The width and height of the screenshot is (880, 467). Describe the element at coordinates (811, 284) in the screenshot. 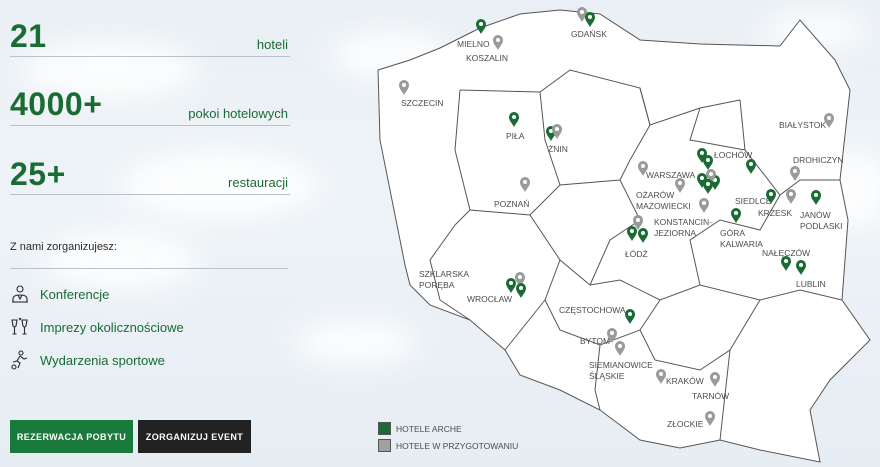

I see `city-label-lublin: LUBLIN` at that location.